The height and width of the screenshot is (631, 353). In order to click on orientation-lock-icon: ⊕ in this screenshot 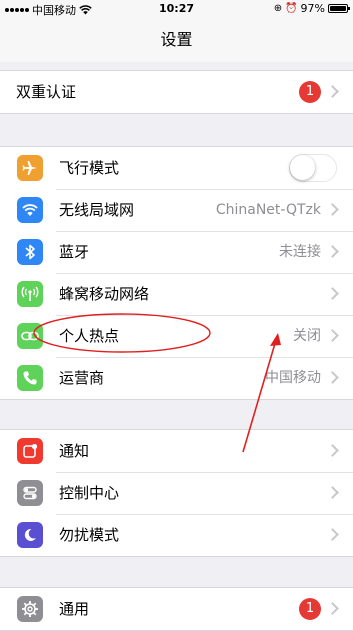, I will do `click(278, 8)`.